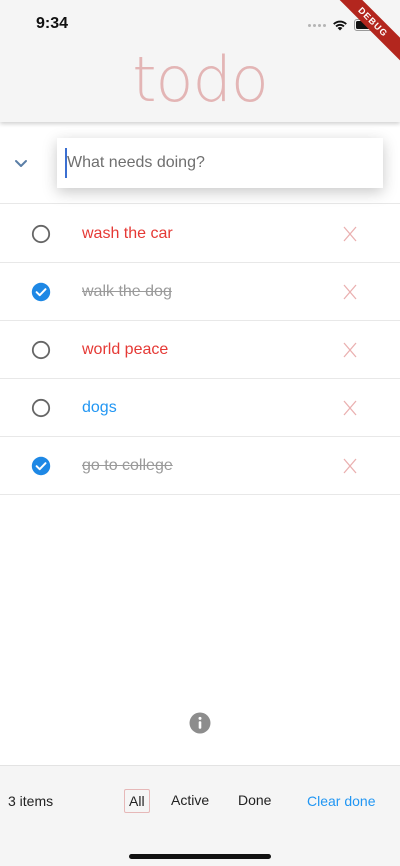 Image resolution: width=400 pixels, height=866 pixels. What do you see at coordinates (200, 723) in the screenshot?
I see `info-icon` at bounding box center [200, 723].